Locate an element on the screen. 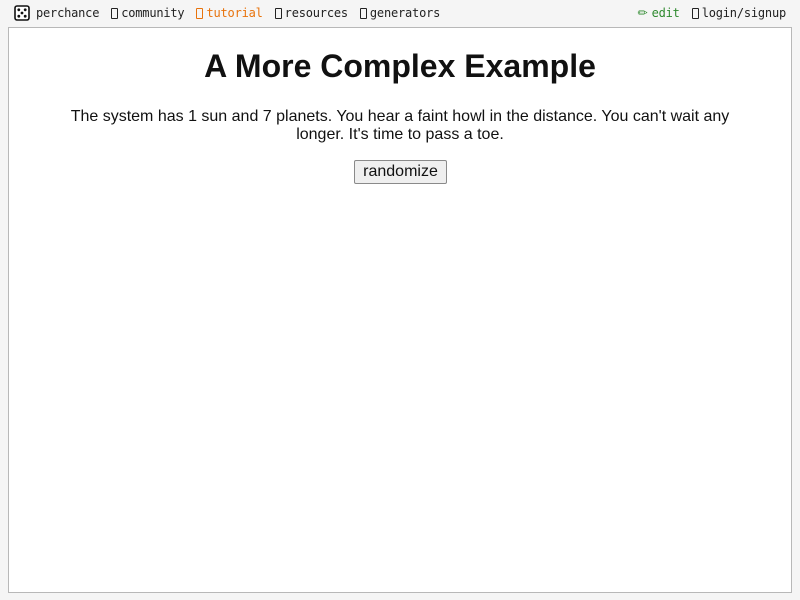 The width and height of the screenshot is (800, 600). generators-icon is located at coordinates (363, 13).